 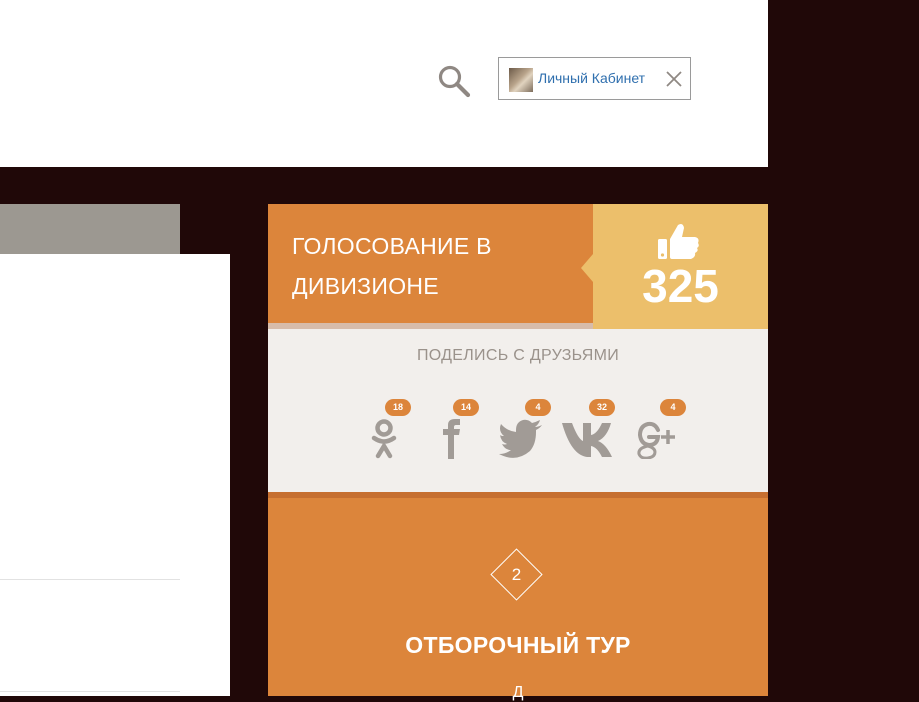 I want to click on share-count-badge: 14, so click(x=466, y=407).